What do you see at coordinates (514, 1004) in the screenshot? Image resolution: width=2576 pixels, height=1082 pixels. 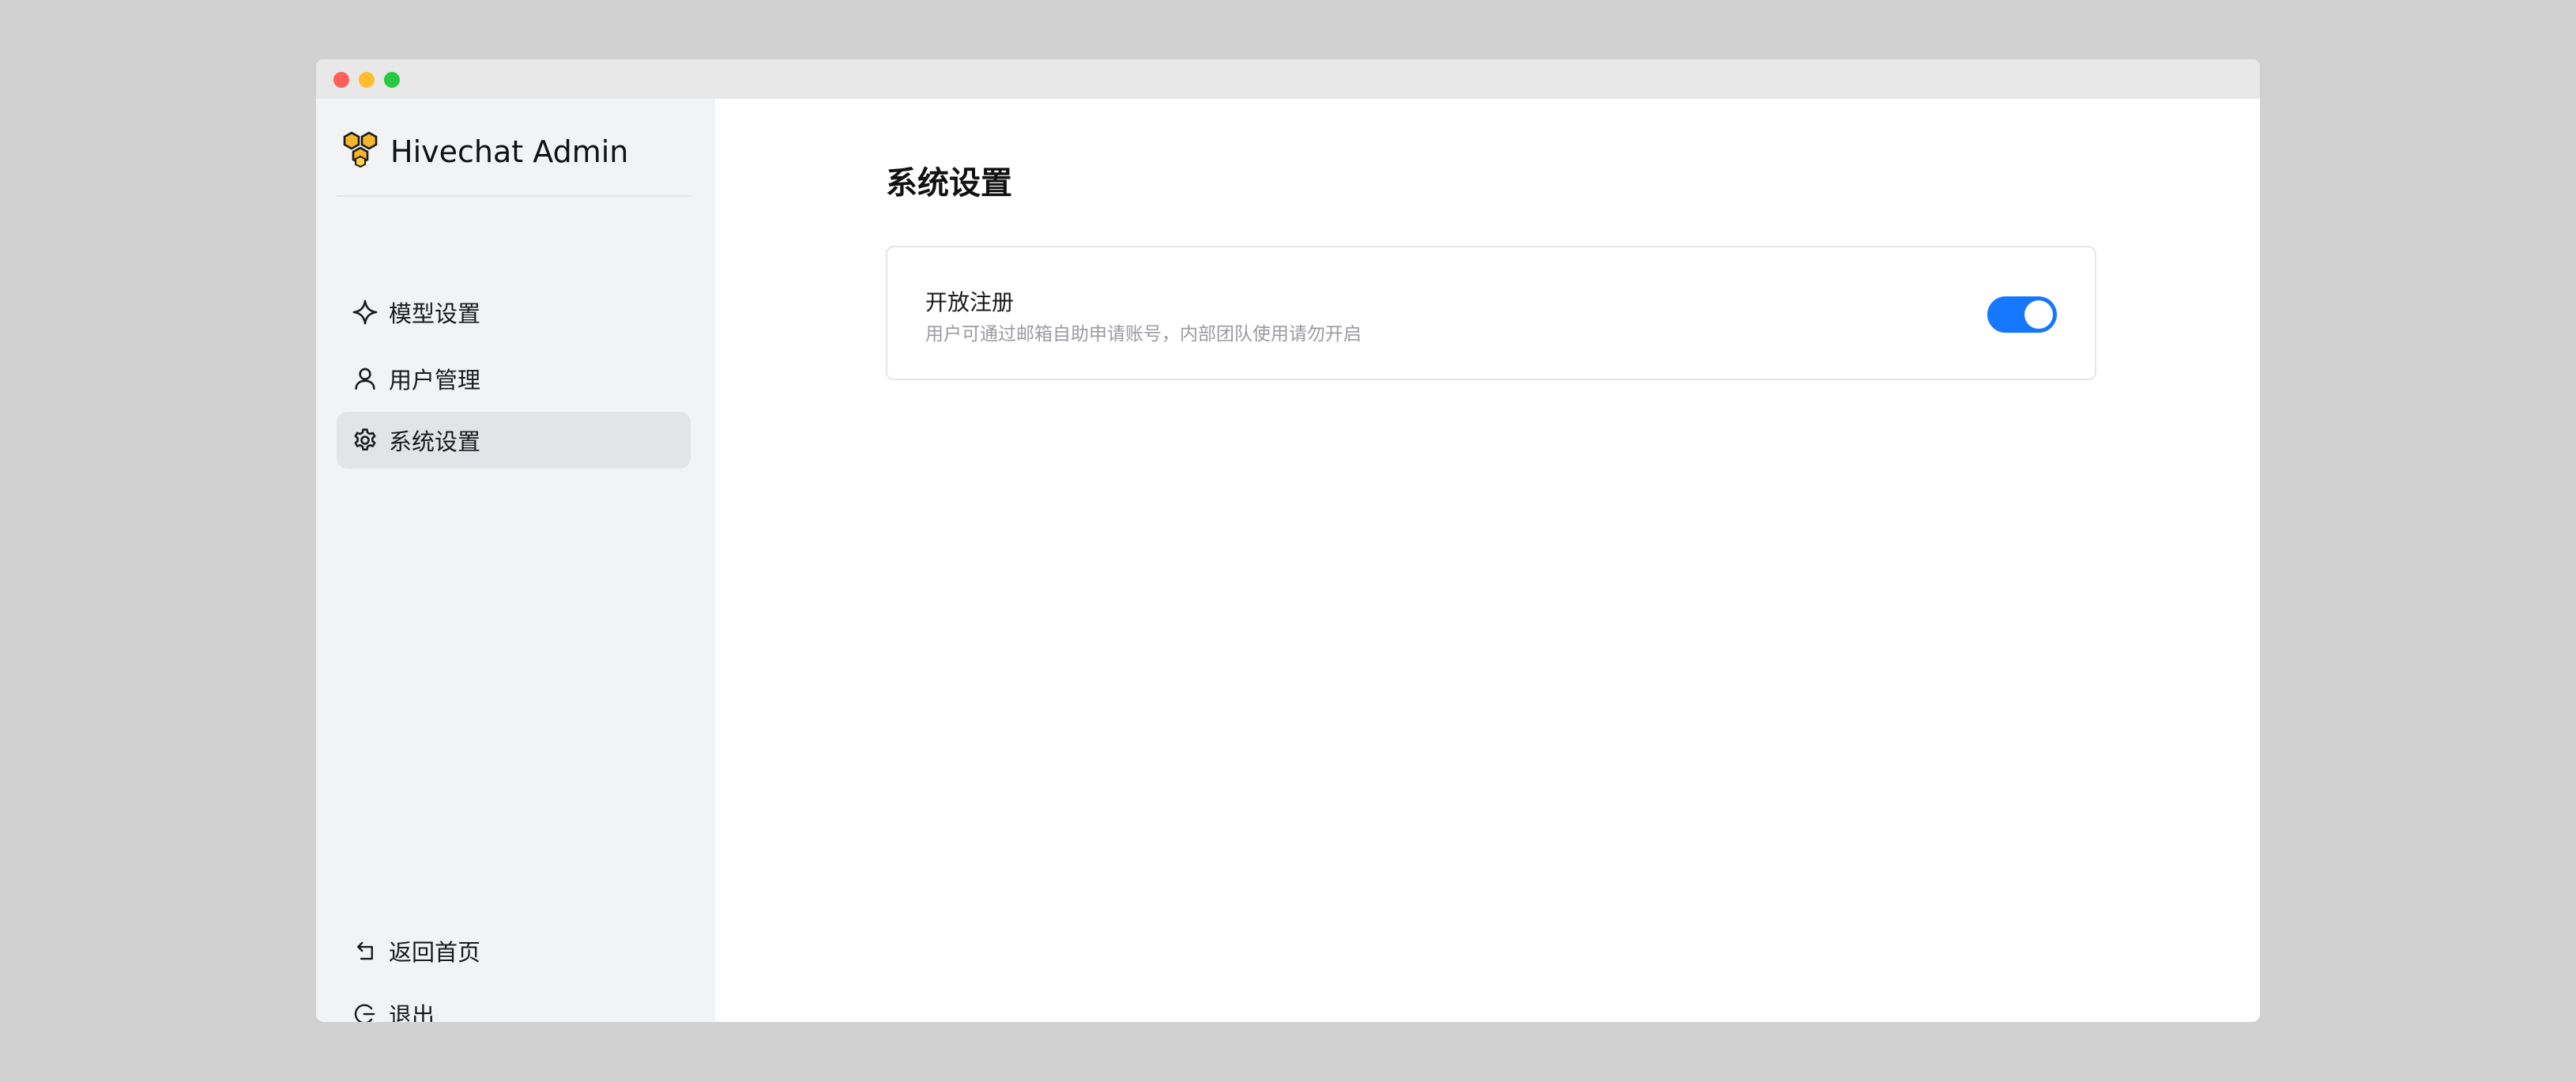 I see `sidebar-item-logout: 退出` at bounding box center [514, 1004].